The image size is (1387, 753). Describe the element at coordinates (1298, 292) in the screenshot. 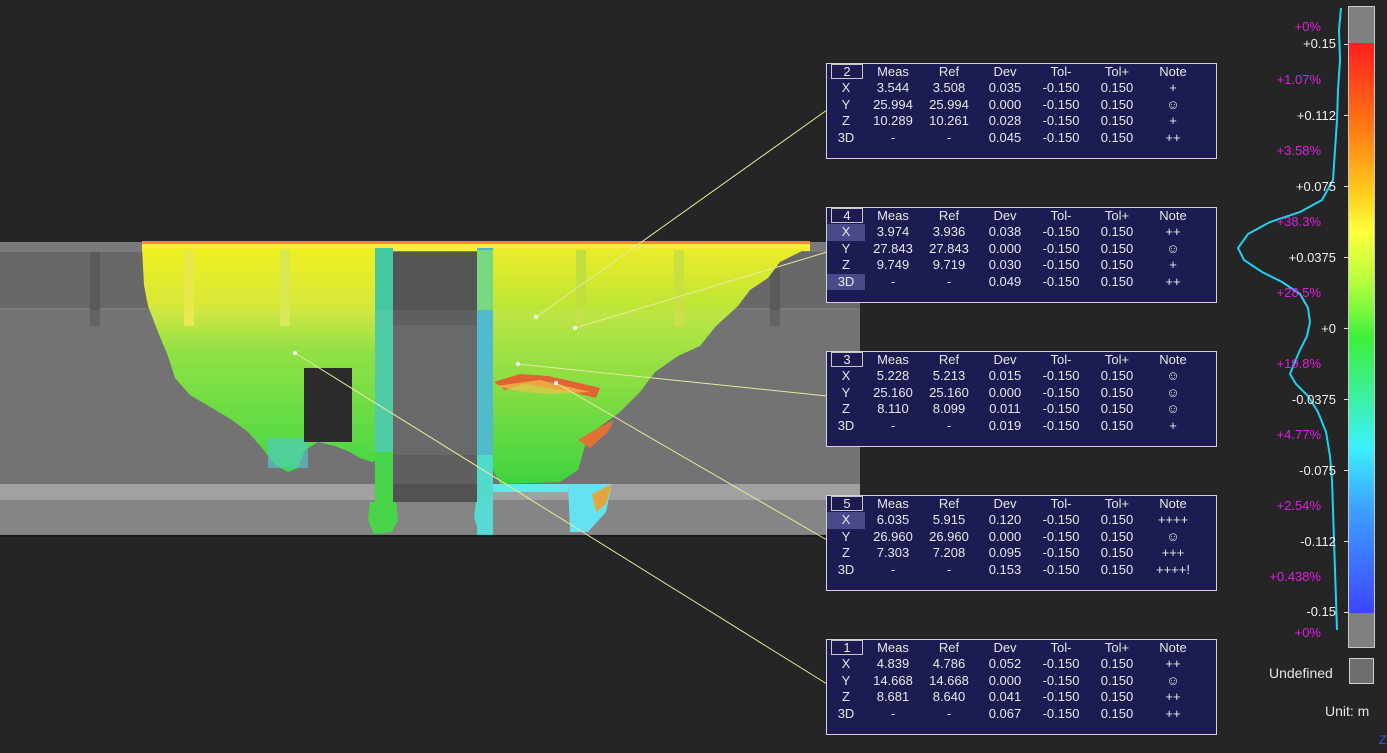

I see `histogram-percent-label: +28.5%` at that location.